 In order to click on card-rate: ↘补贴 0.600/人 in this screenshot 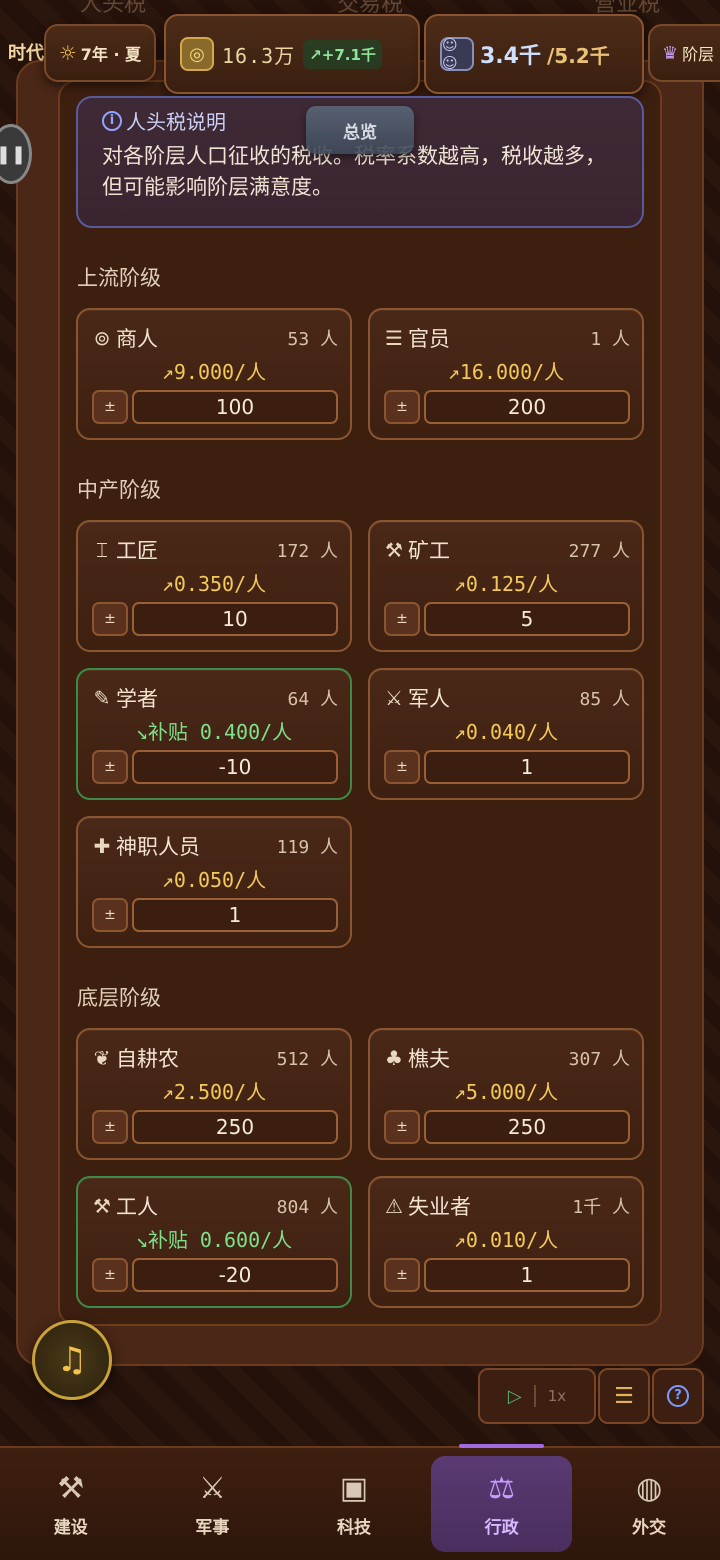, I will do `click(214, 1240)`.